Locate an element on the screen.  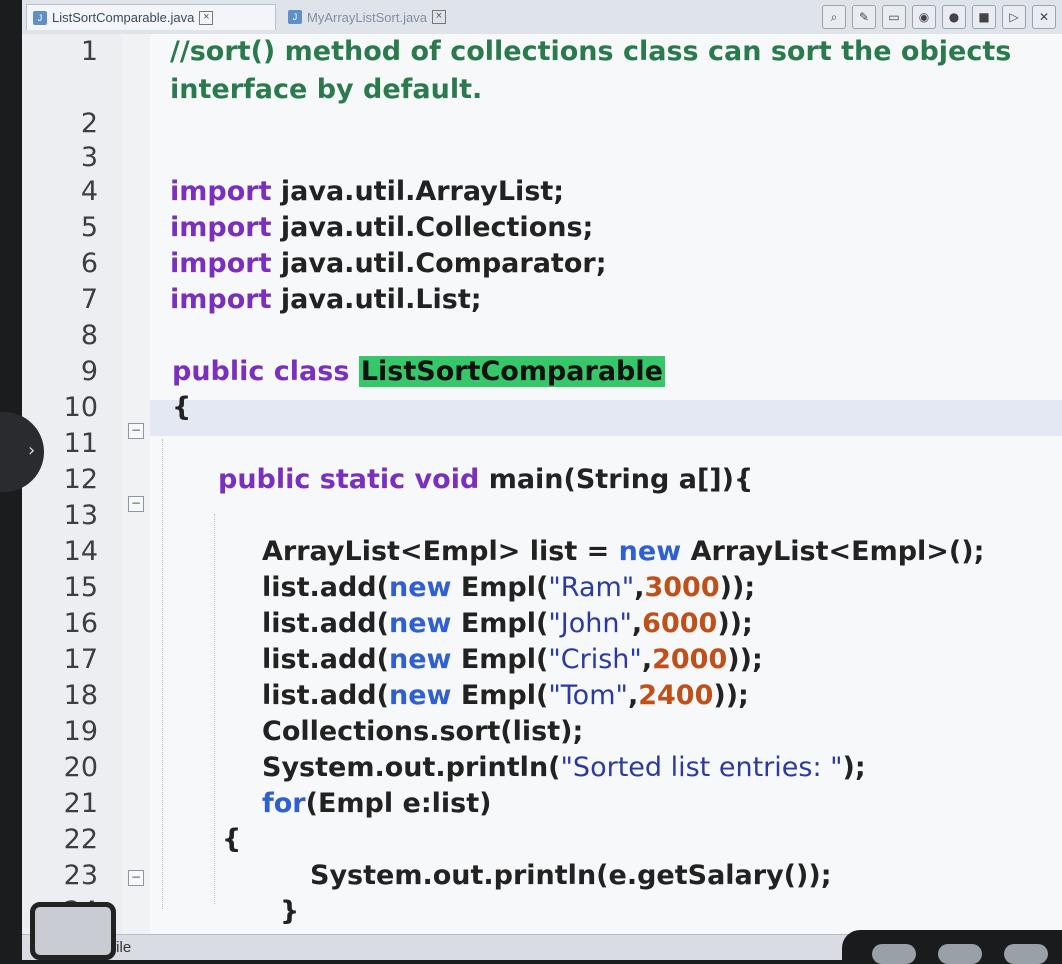
code-text: public static void main(String a[]){ is located at coordinates (485, 479).